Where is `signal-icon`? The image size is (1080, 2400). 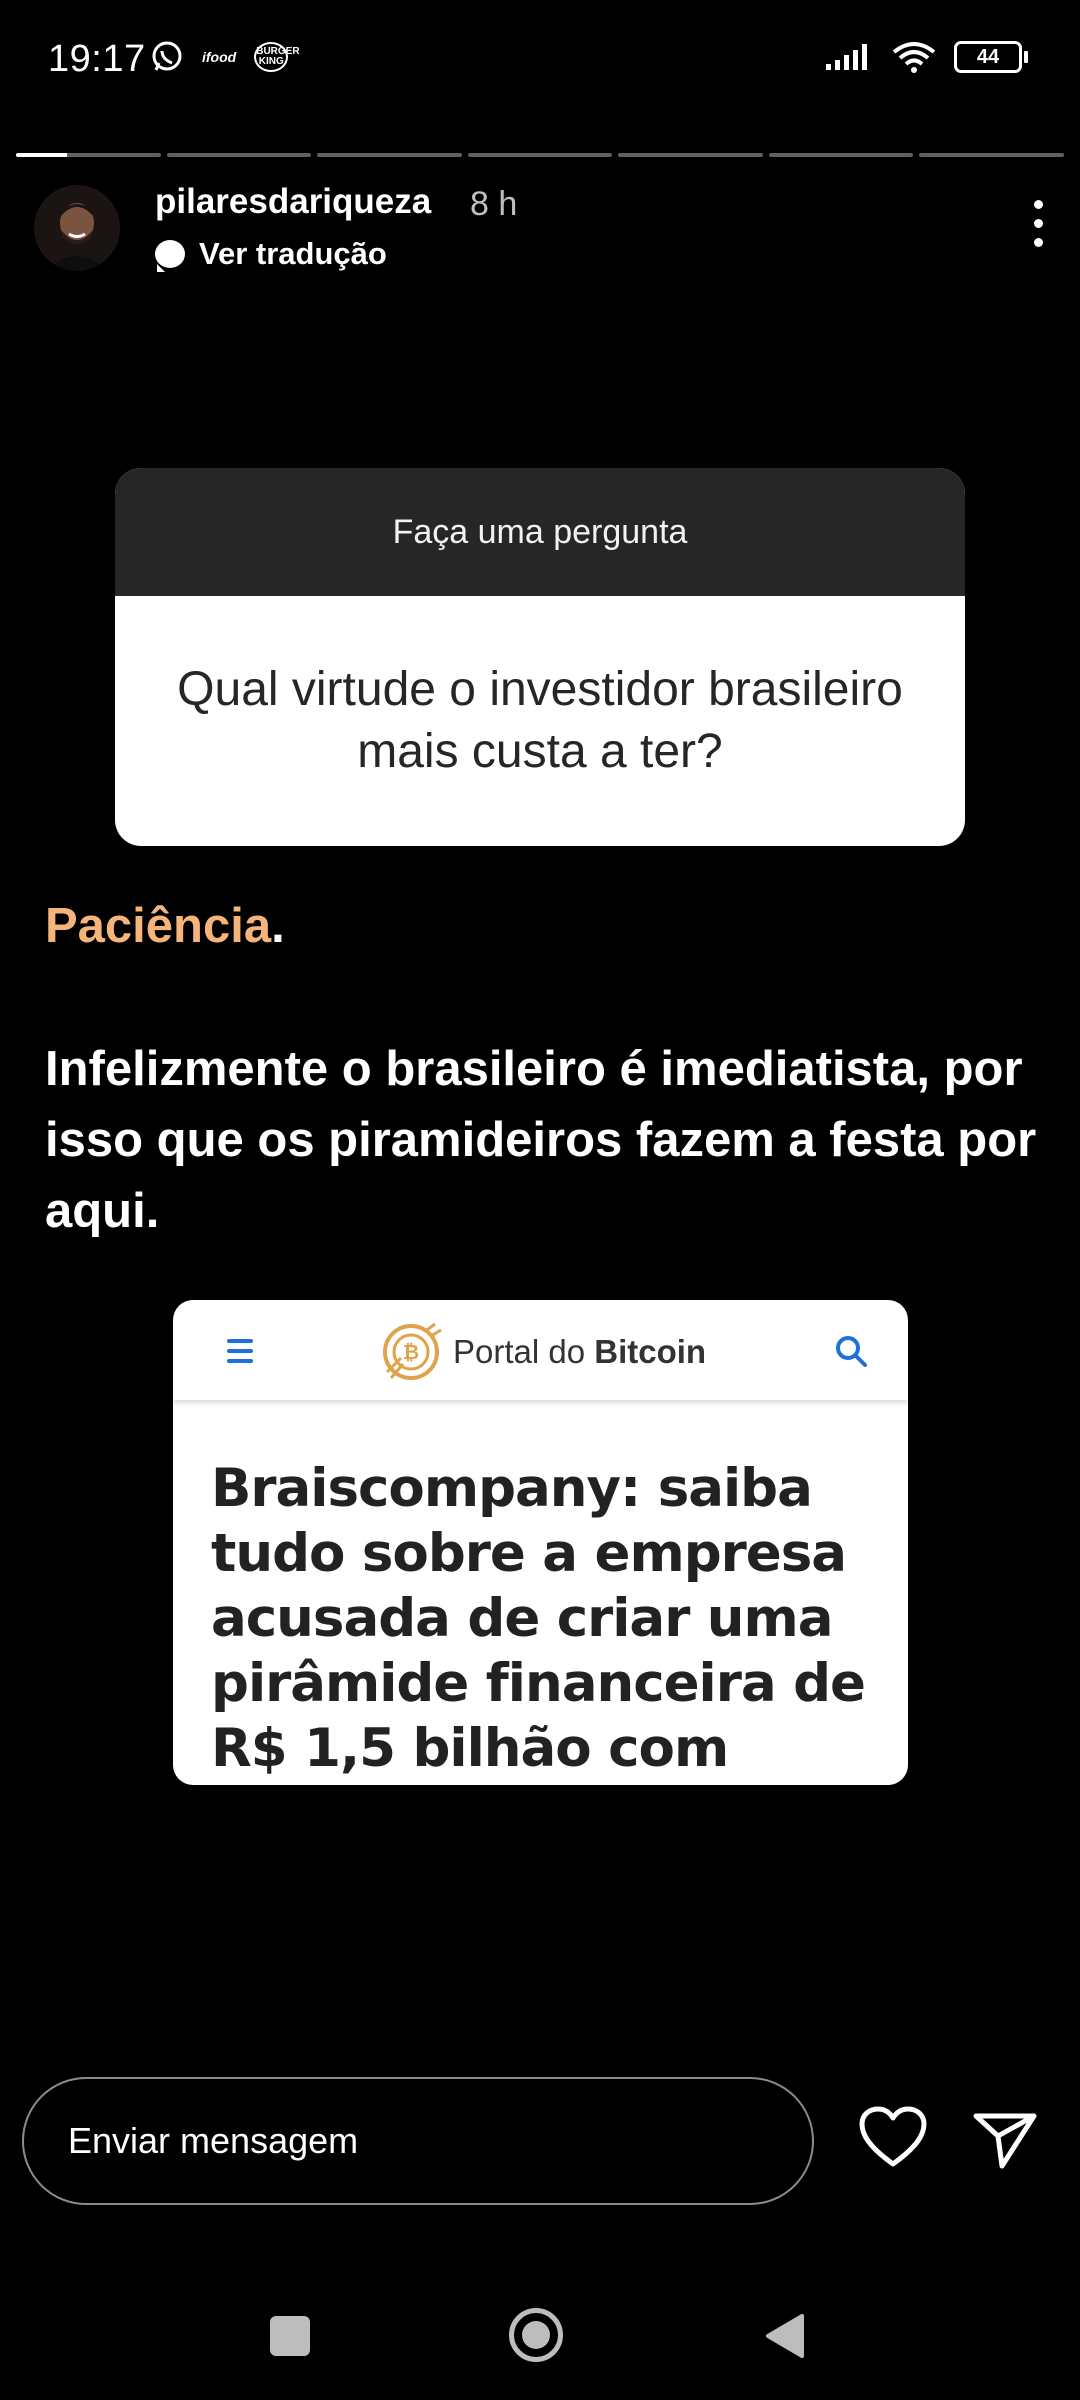 signal-icon is located at coordinates (846, 57).